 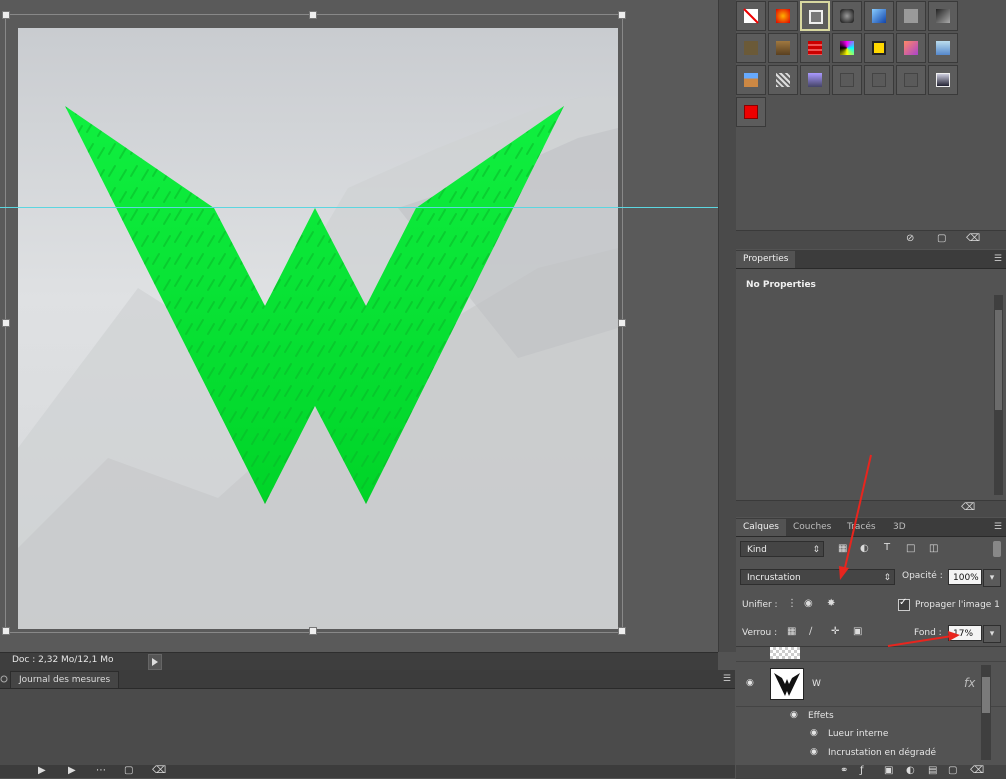 I want to click on annotation-overlay, so click(x=899, y=550).